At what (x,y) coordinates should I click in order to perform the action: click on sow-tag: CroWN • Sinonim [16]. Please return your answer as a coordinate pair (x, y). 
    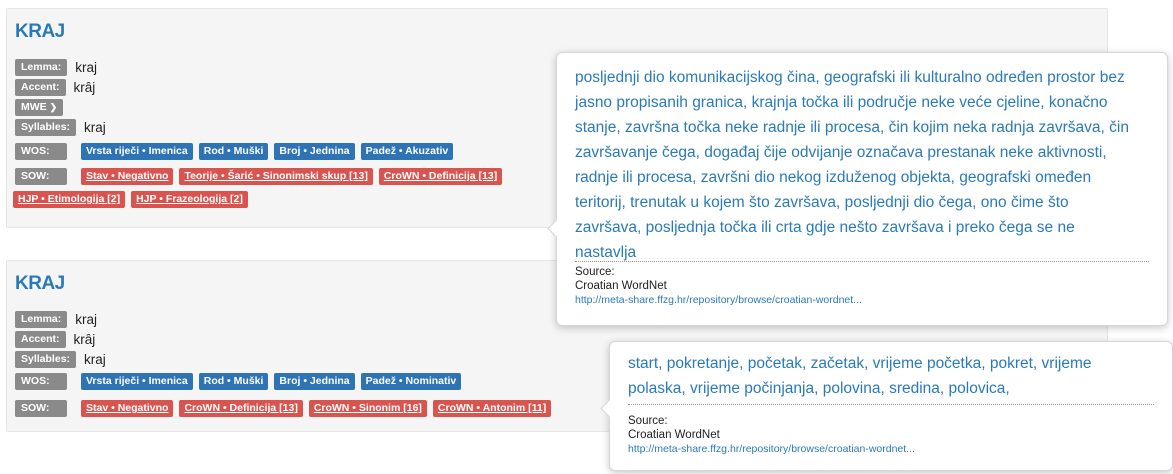
    Looking at the image, I should click on (367, 408).